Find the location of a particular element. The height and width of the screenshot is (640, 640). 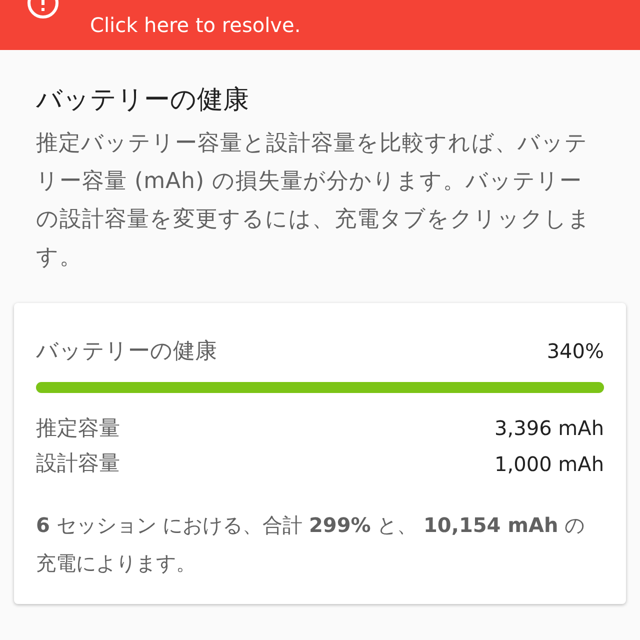

section-title: バッテリーの健康 is located at coordinates (143, 100).